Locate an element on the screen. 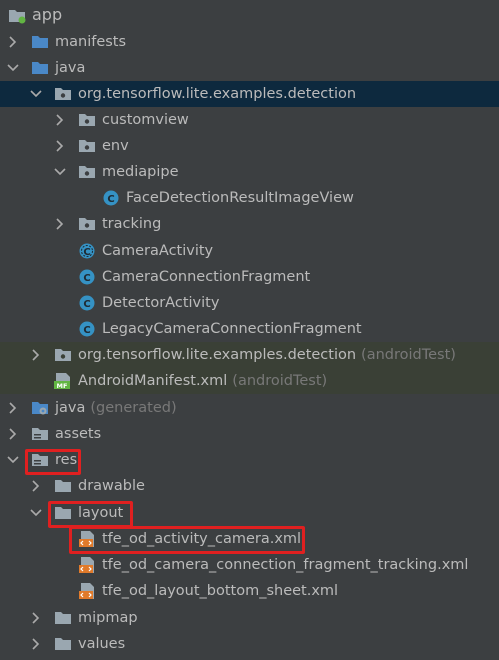  tree-item-camera-activity: C CameraActivity is located at coordinates (249, 251).